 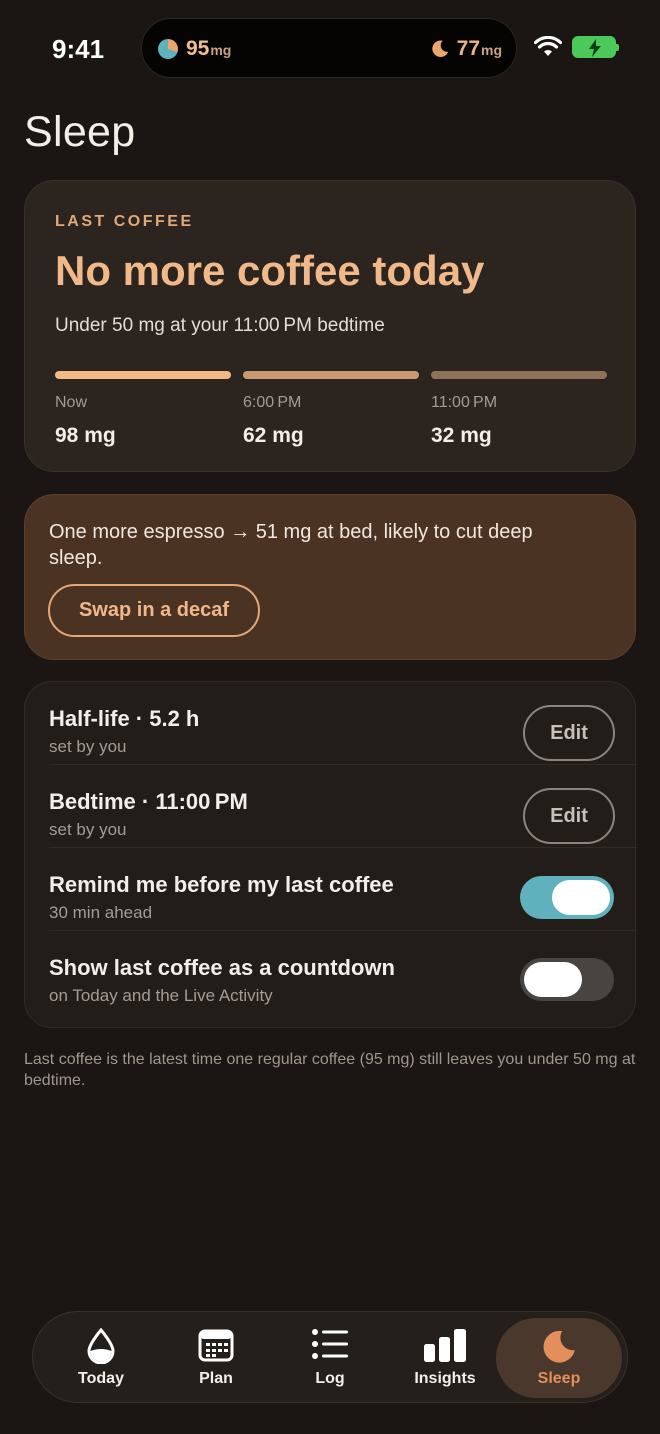 I want to click on tab-label: Insights, so click(x=445, y=1378).